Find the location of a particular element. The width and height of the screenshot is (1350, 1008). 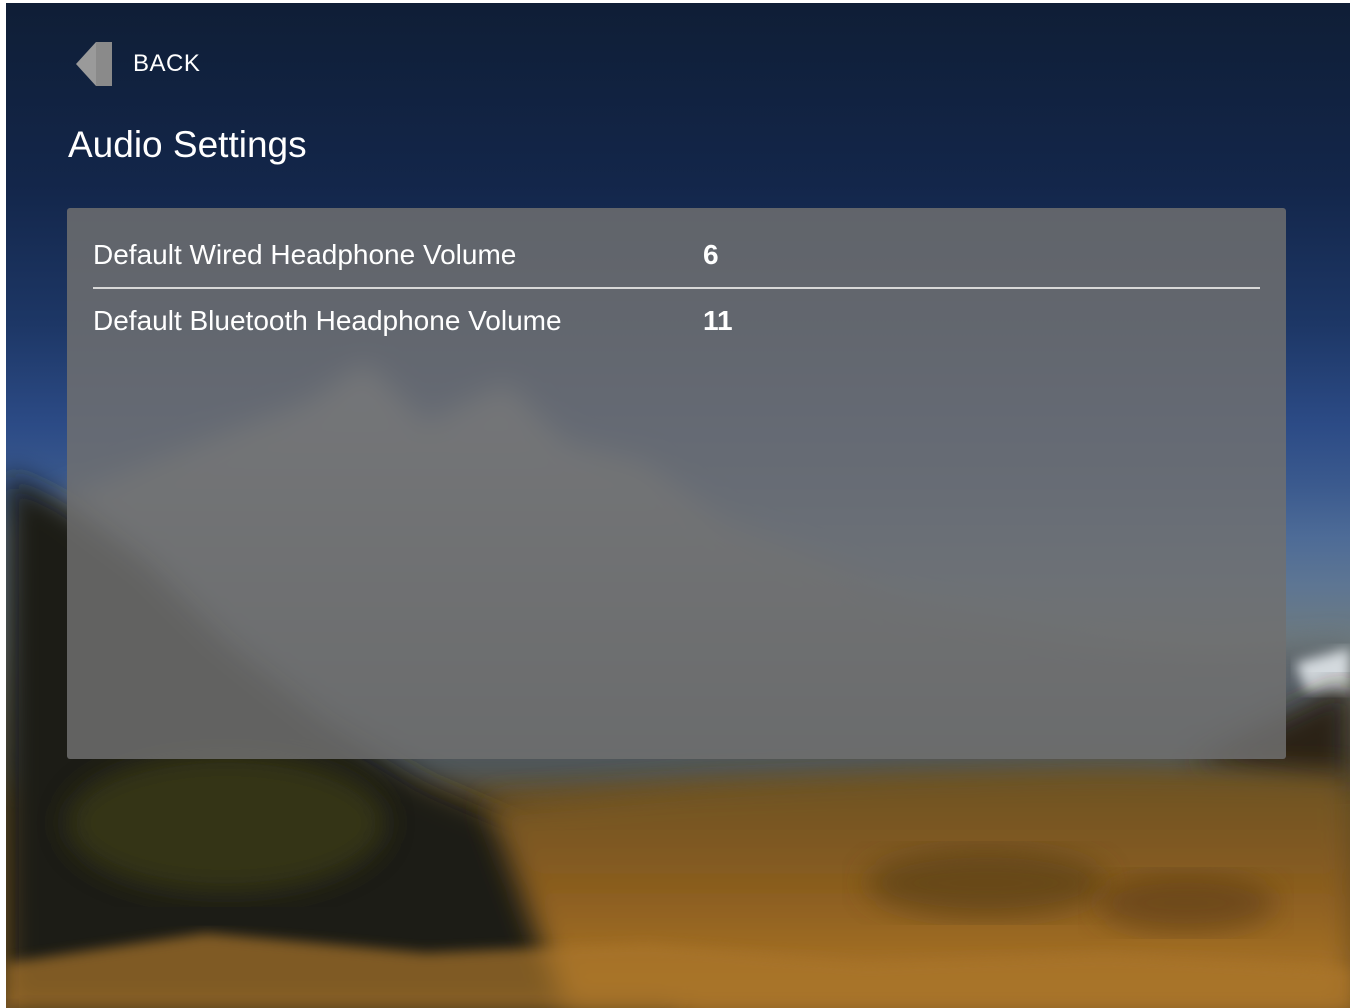

back-button: BACK is located at coordinates (138, 64).